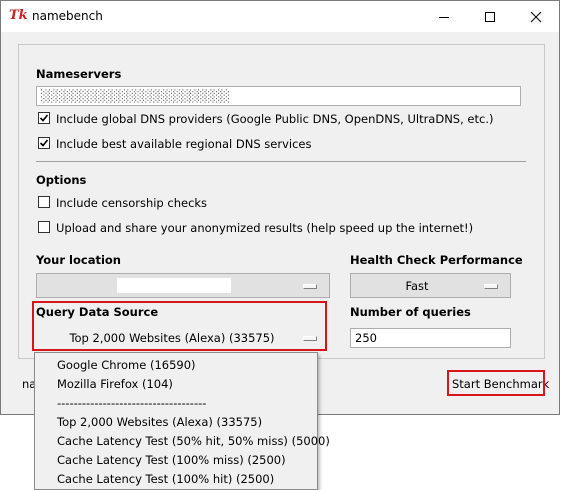 The height and width of the screenshot is (490, 563). What do you see at coordinates (430, 338) in the screenshot?
I see `queries-input: 250` at bounding box center [430, 338].